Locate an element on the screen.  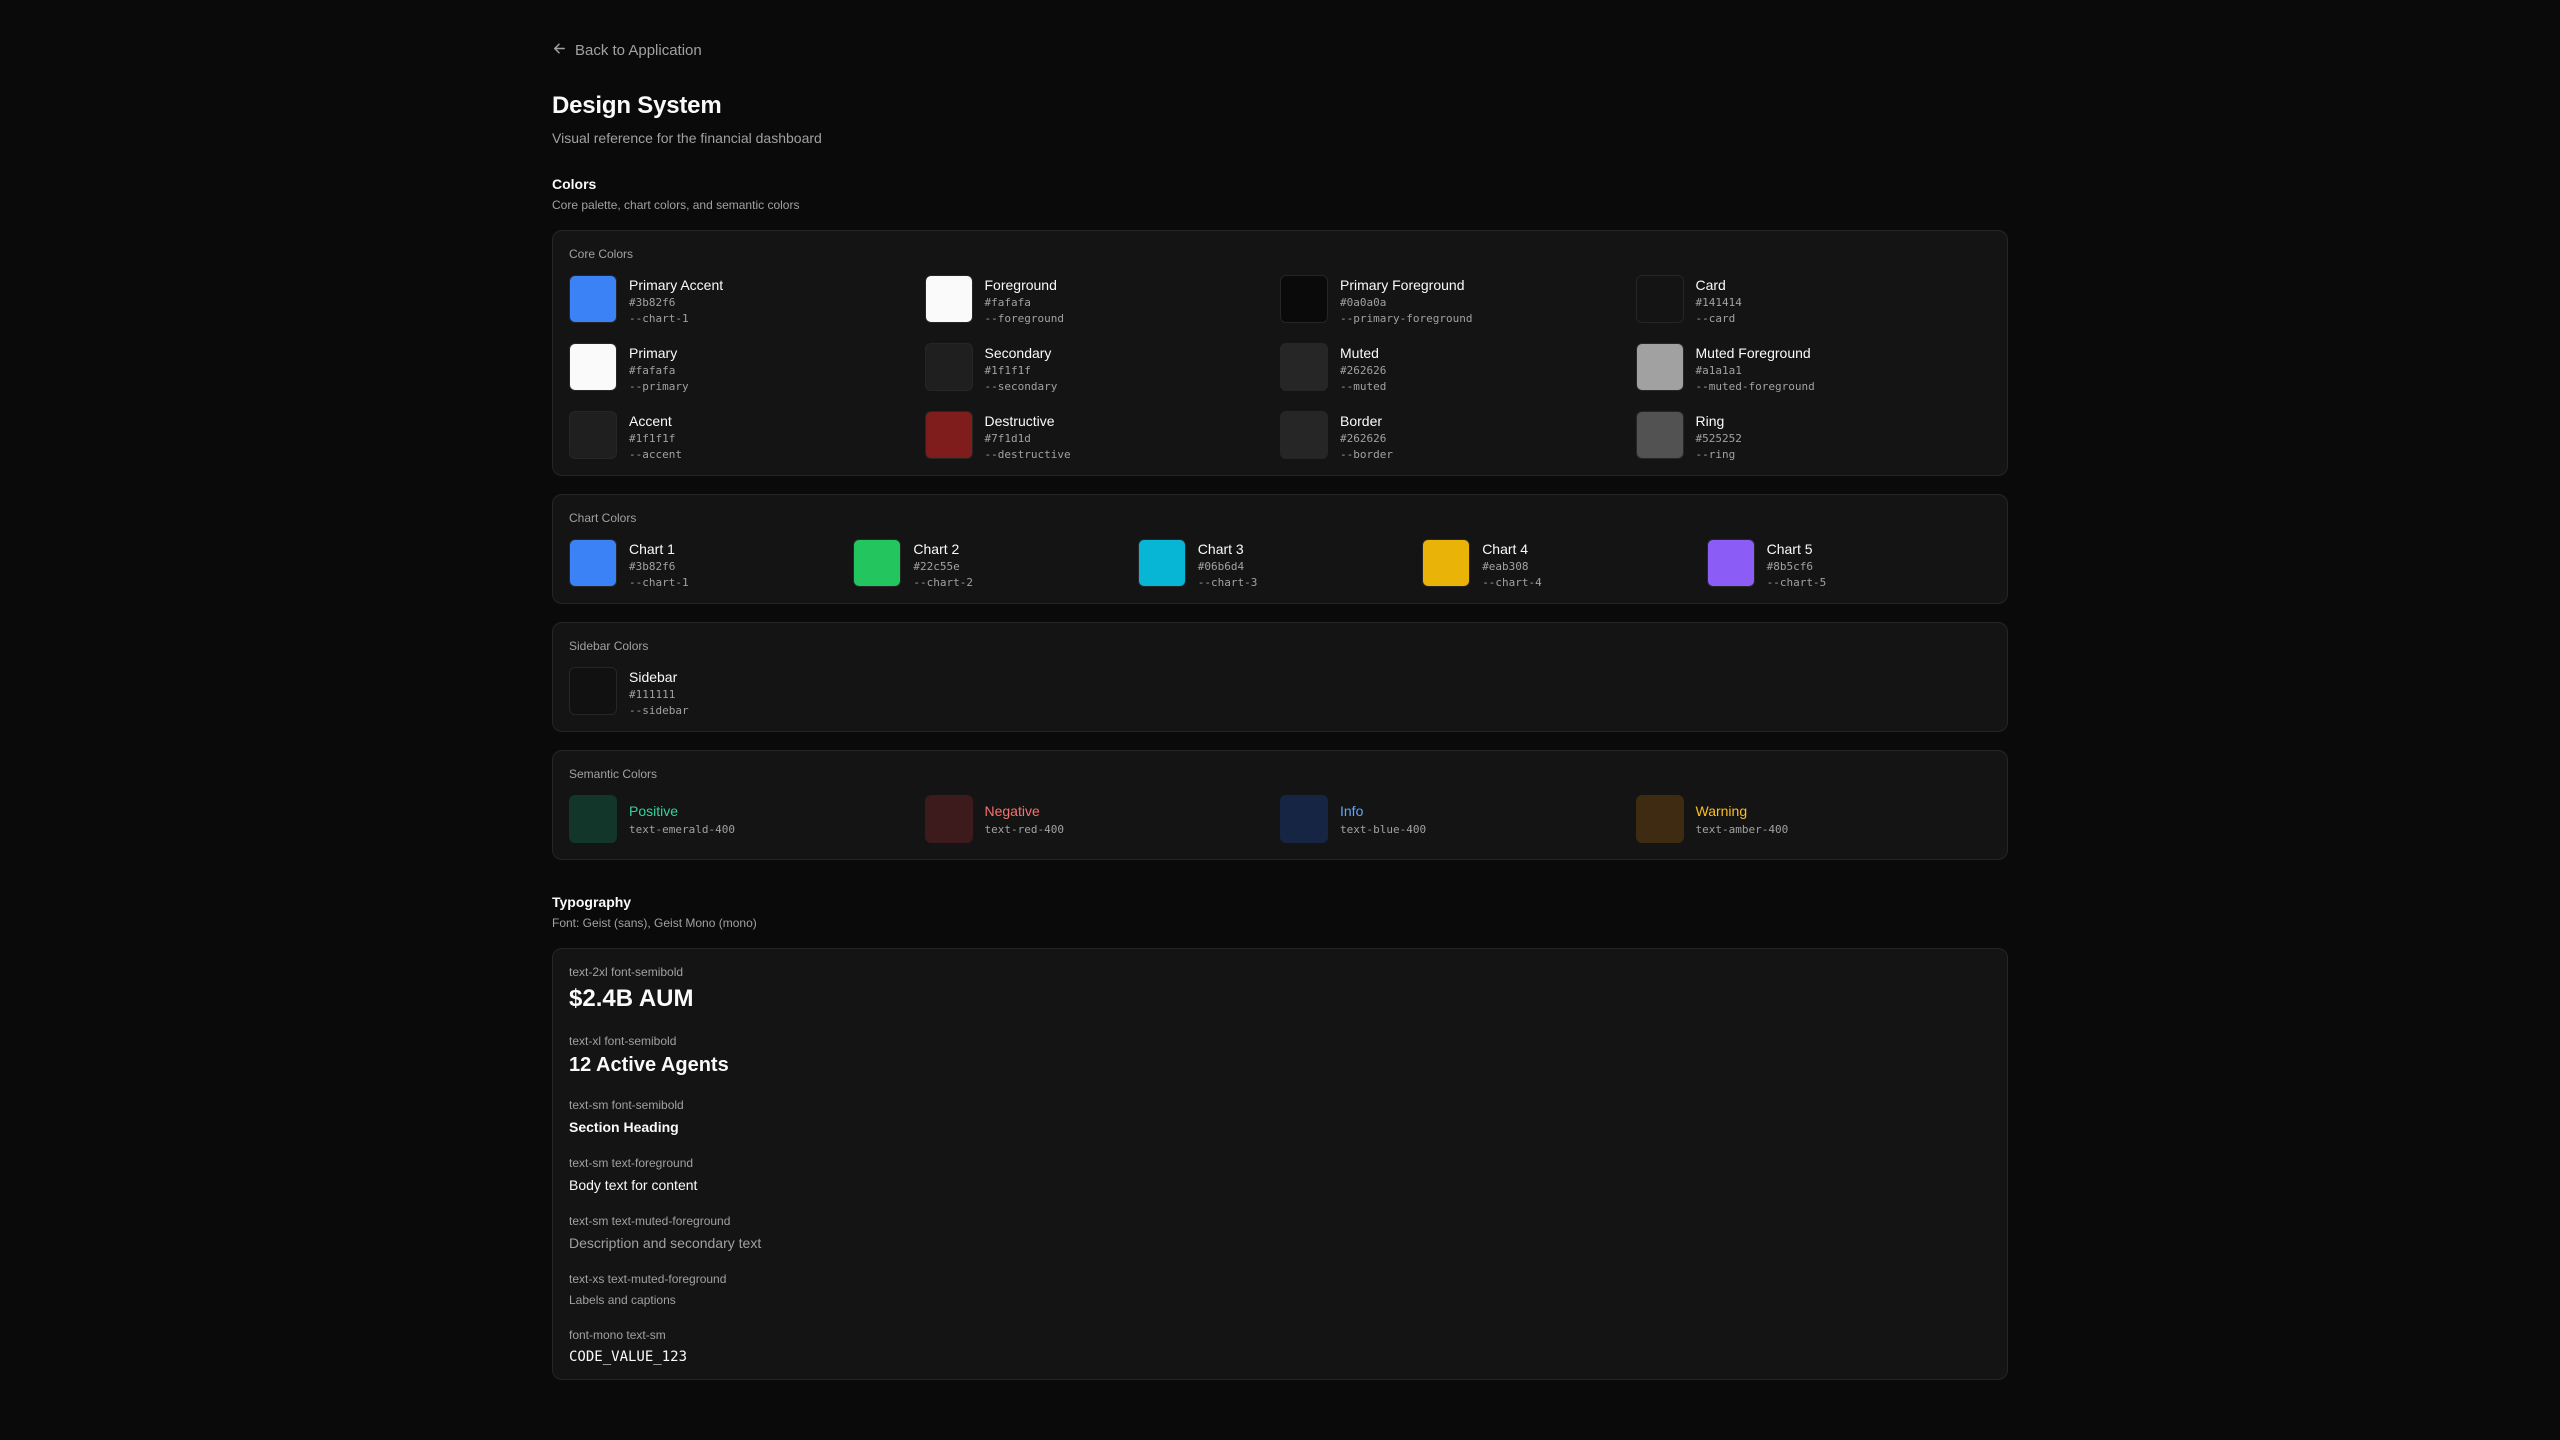
swatch-name: Secondary is located at coordinates (1018, 353).